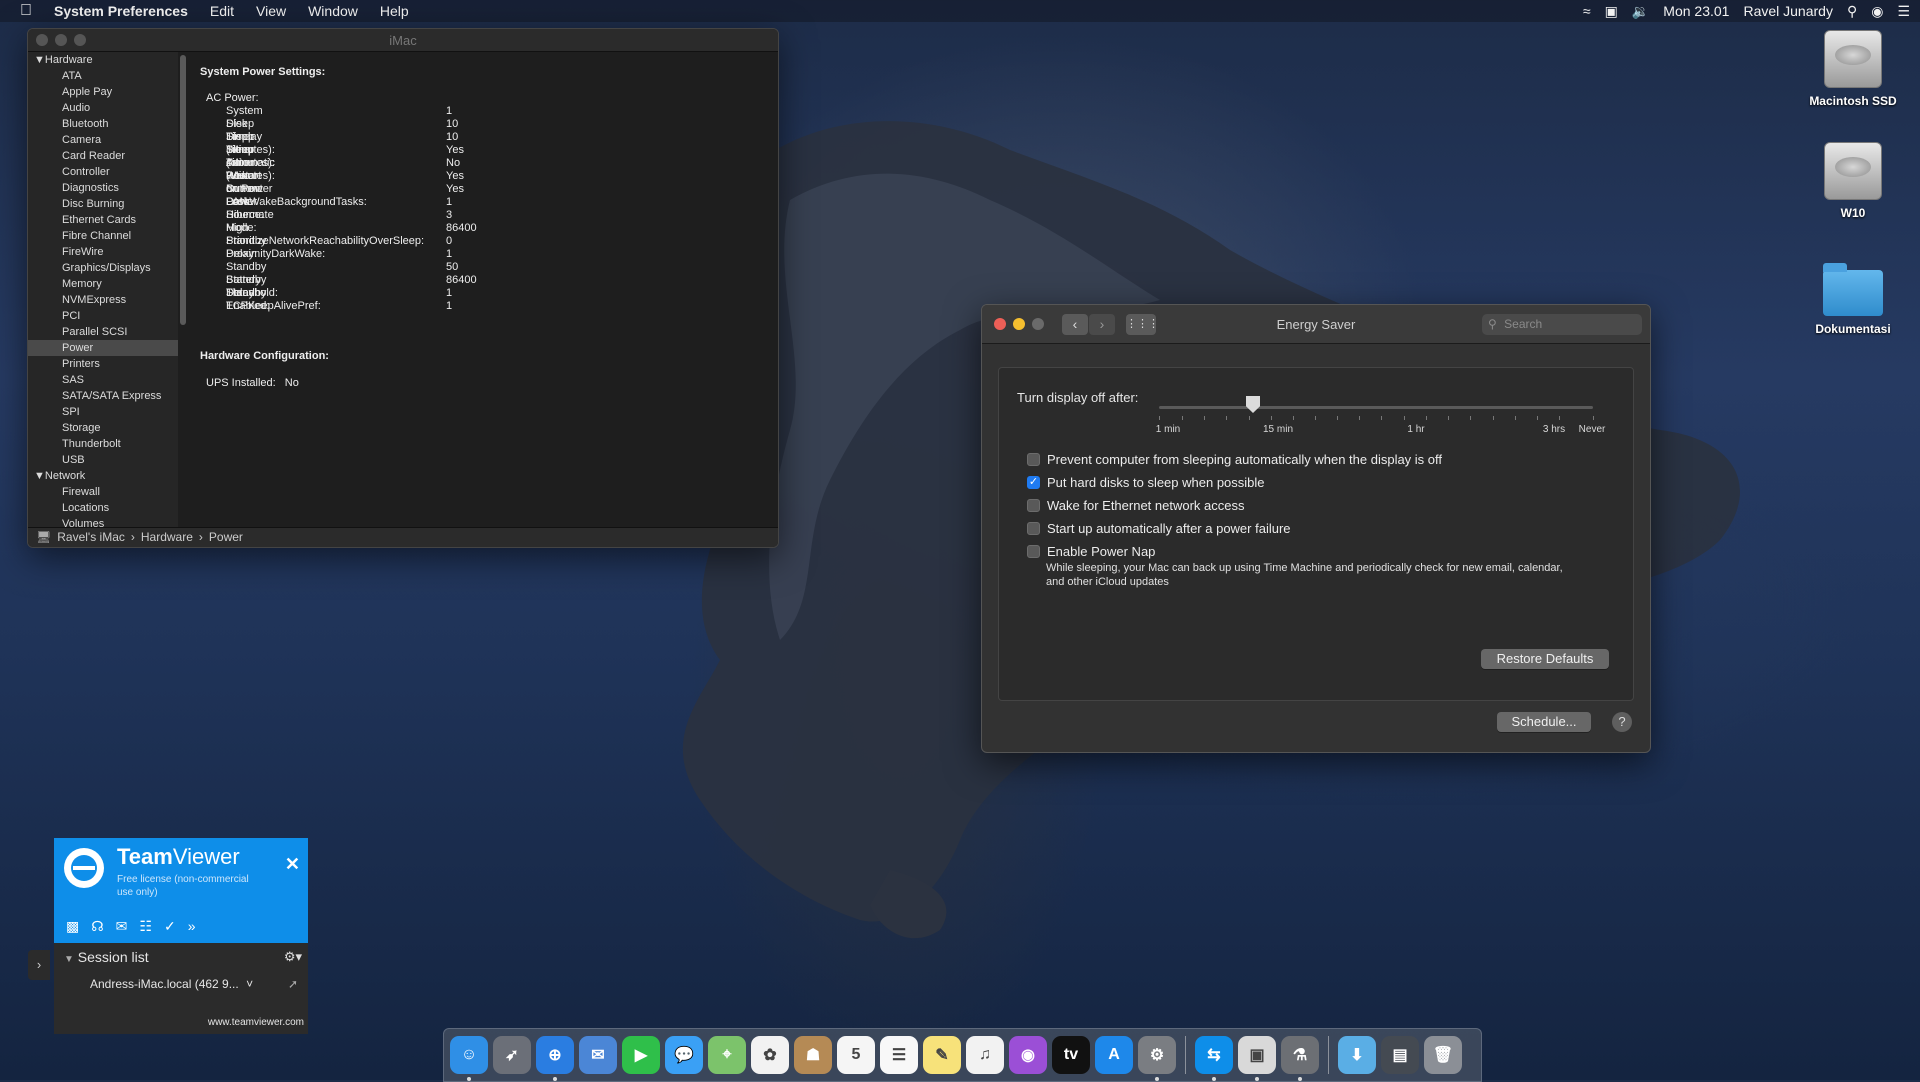 The image size is (1920, 1082). What do you see at coordinates (1028, 1055) in the screenshot?
I see `podcasts-icon: ◉` at bounding box center [1028, 1055].